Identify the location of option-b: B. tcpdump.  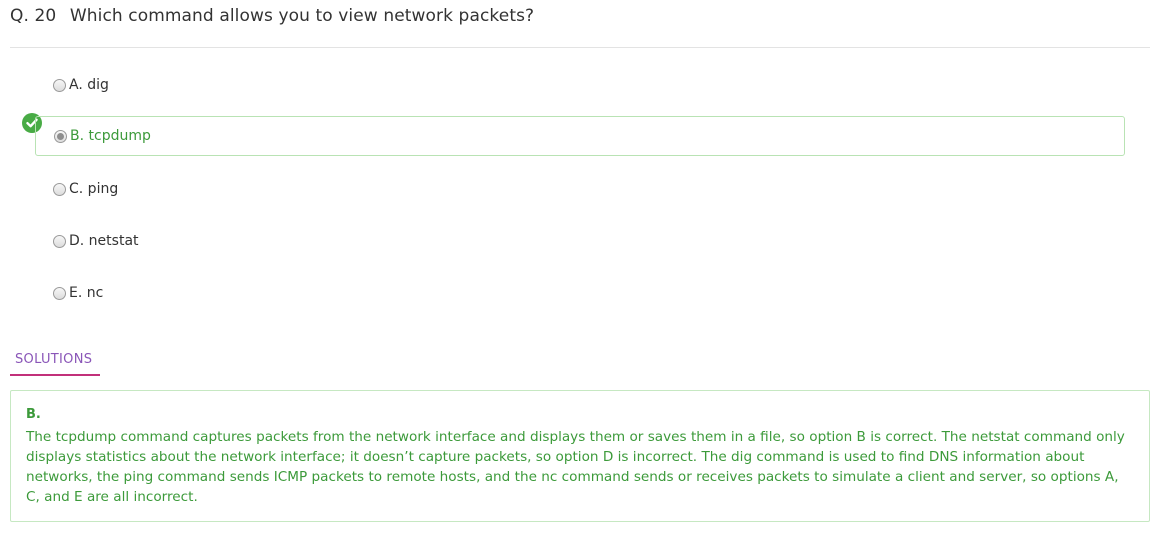
(580, 136).